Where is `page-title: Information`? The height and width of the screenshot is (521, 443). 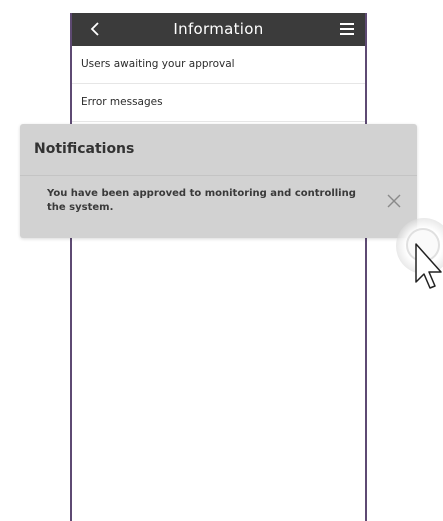
page-title: Information is located at coordinates (218, 29).